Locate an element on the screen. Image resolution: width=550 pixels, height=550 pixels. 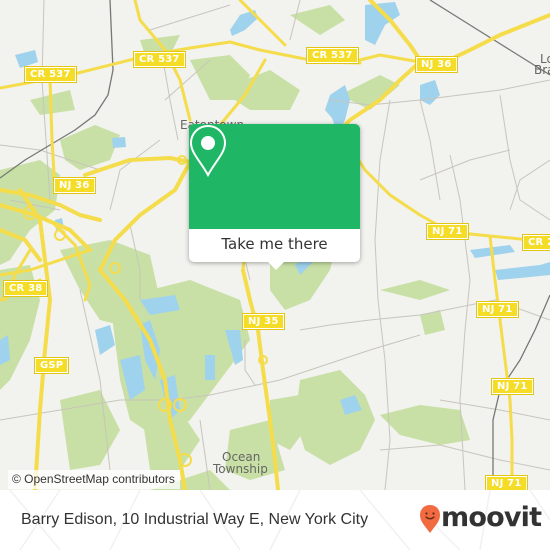
take-me-there-button: Take me there is located at coordinates (274, 245).